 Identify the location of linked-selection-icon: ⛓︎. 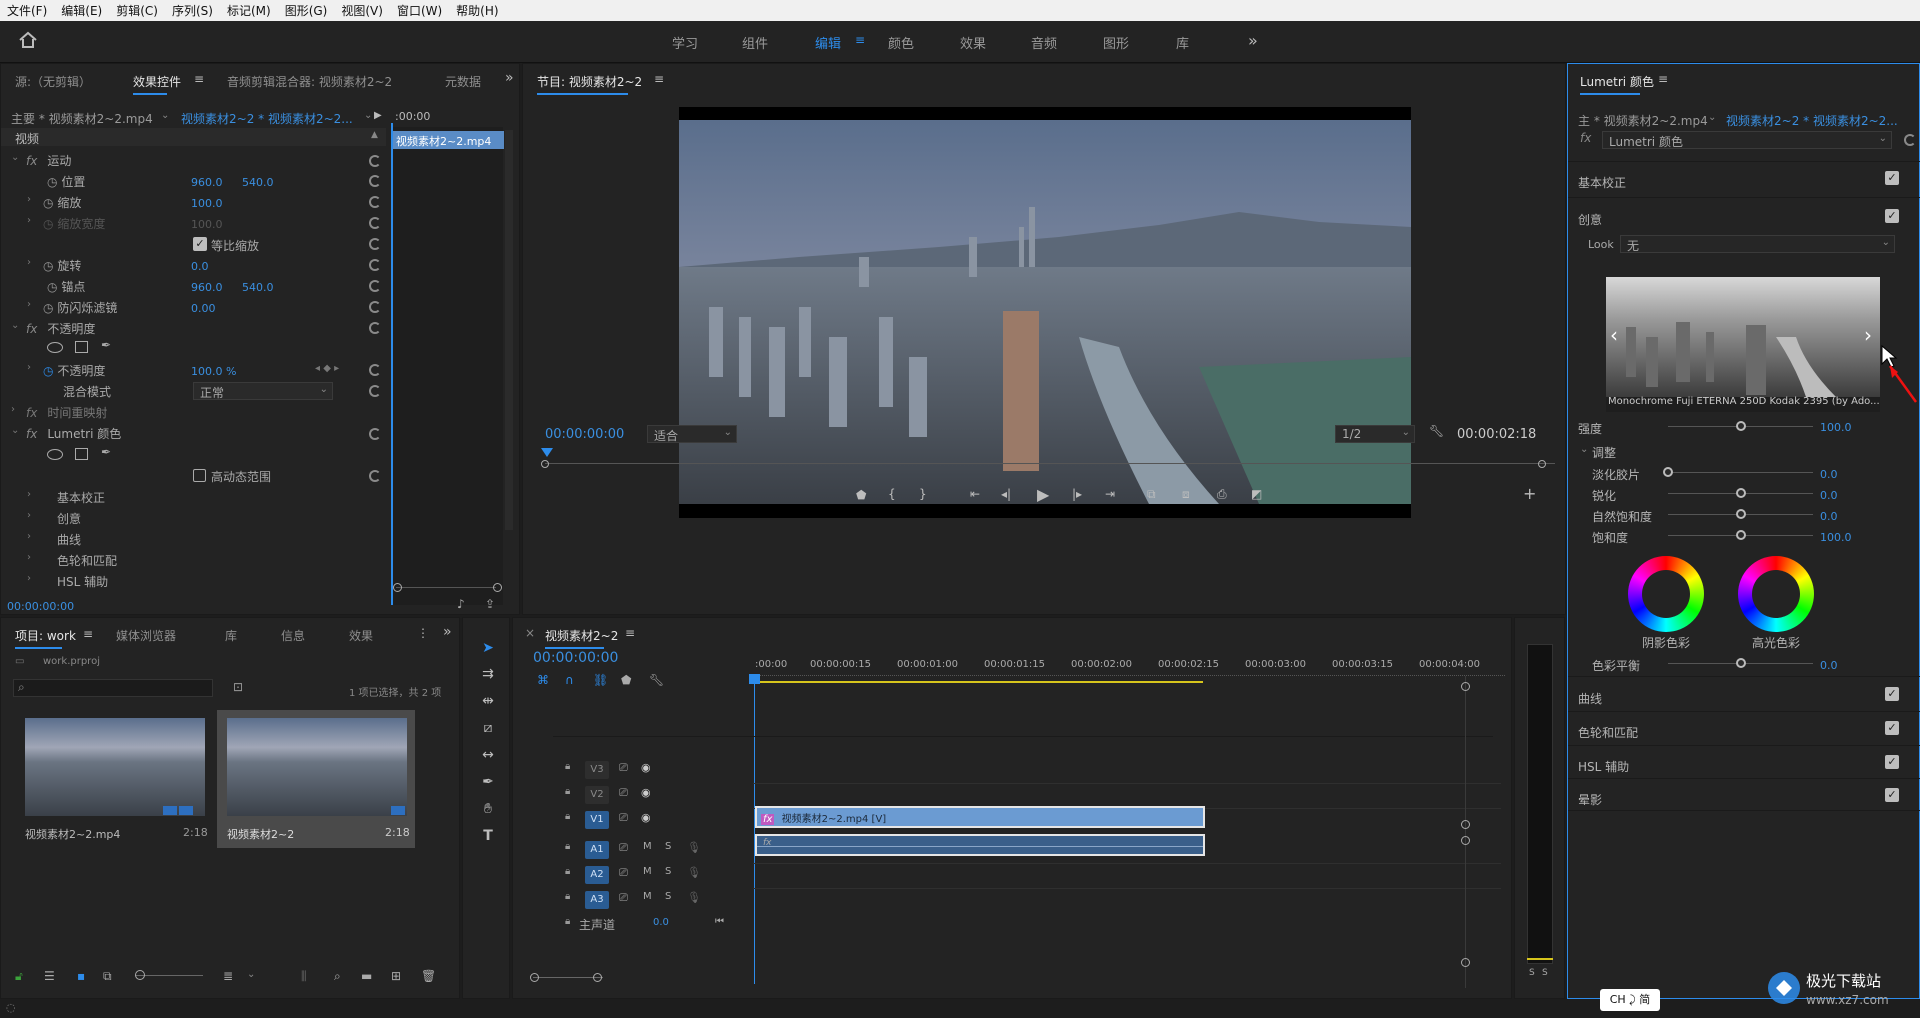
(600, 680).